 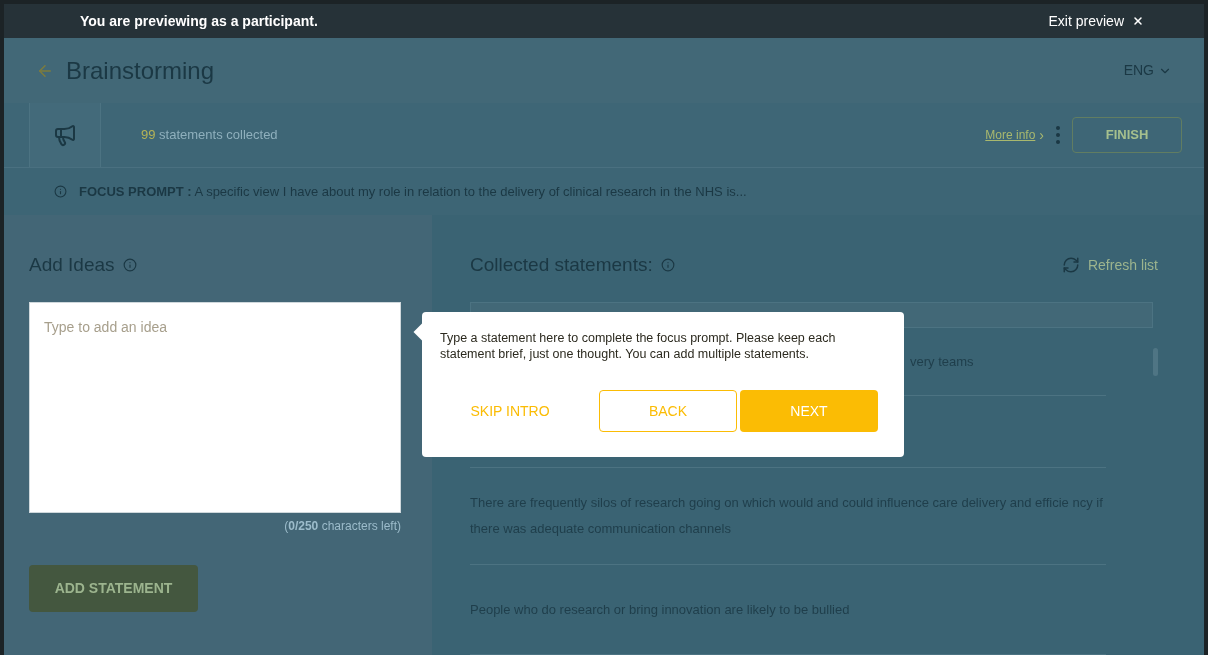 I want to click on megaphone-tab, so click(x=65, y=135).